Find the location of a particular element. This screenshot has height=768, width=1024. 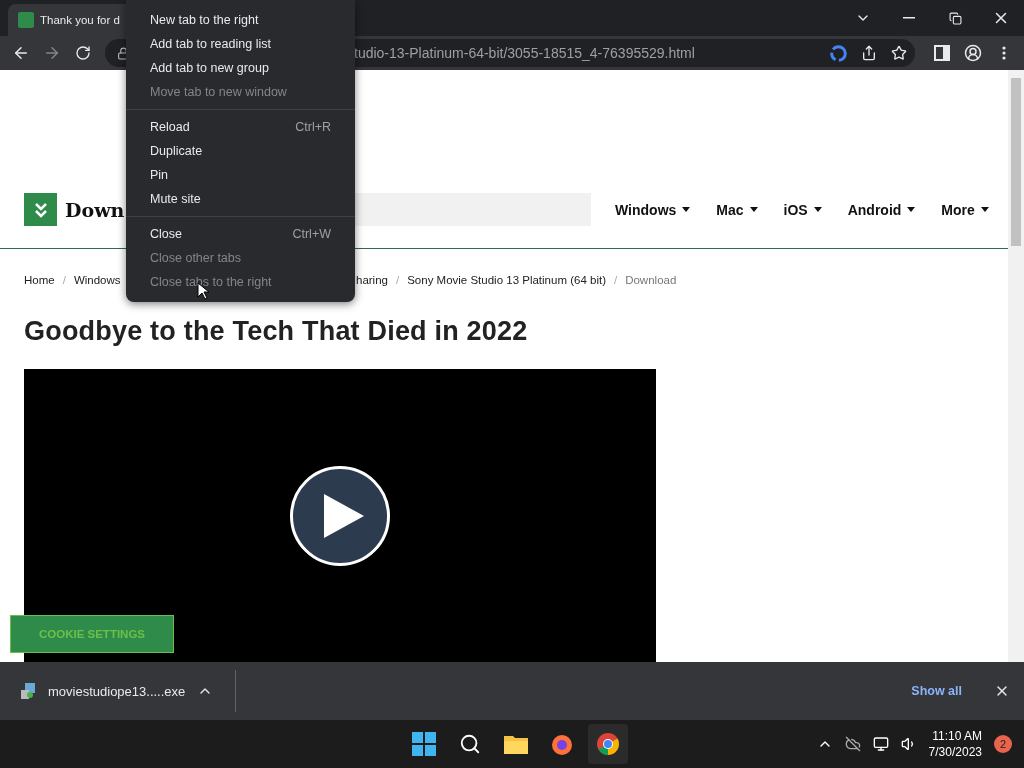

logo-text: Down is located at coordinates (95, 209).